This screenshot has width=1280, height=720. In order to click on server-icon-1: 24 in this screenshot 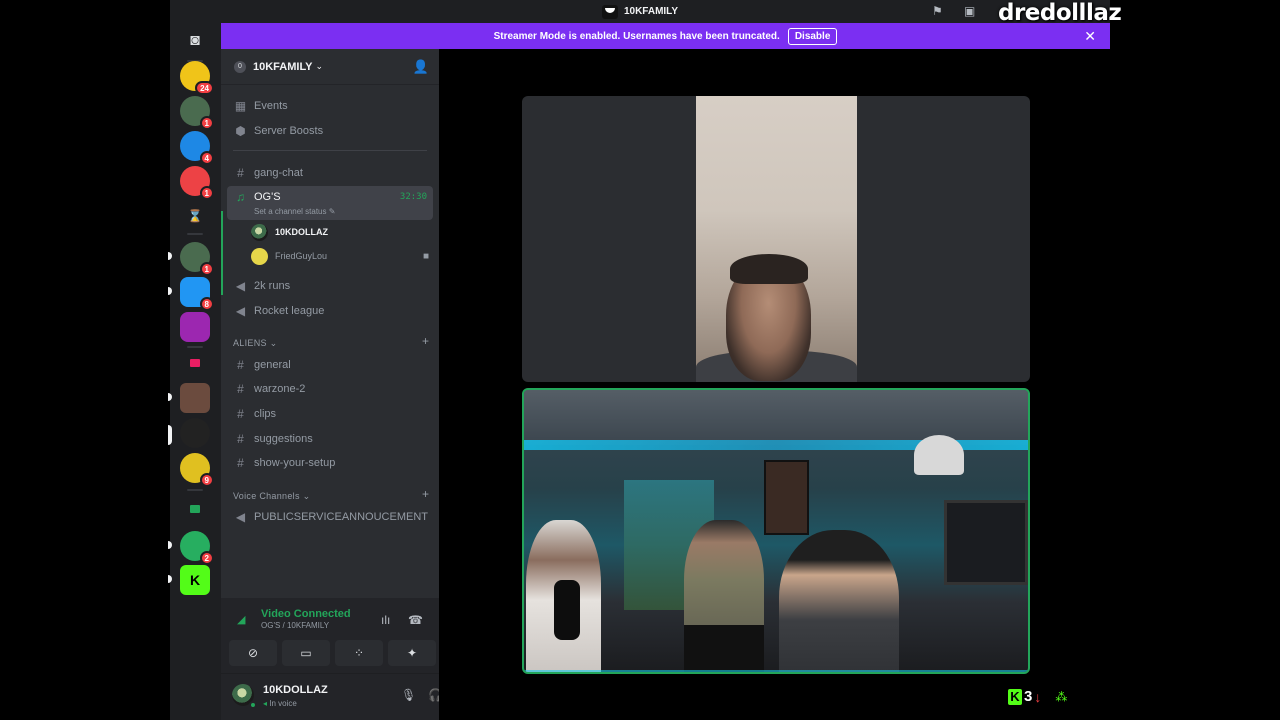, I will do `click(197, 78)`.